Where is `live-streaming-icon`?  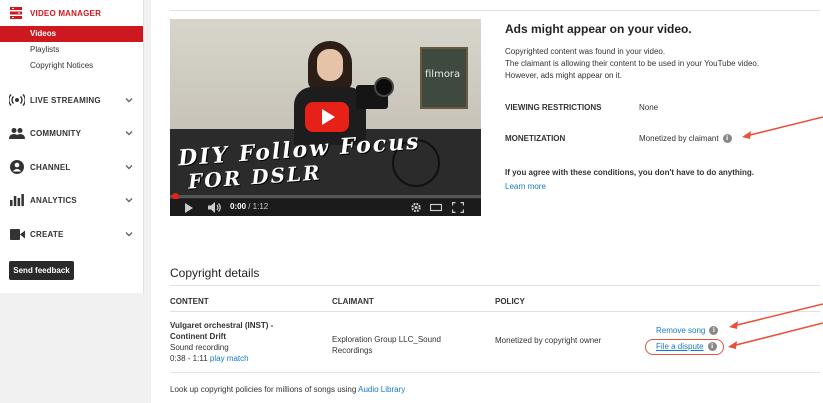 live-streaming-icon is located at coordinates (17, 100).